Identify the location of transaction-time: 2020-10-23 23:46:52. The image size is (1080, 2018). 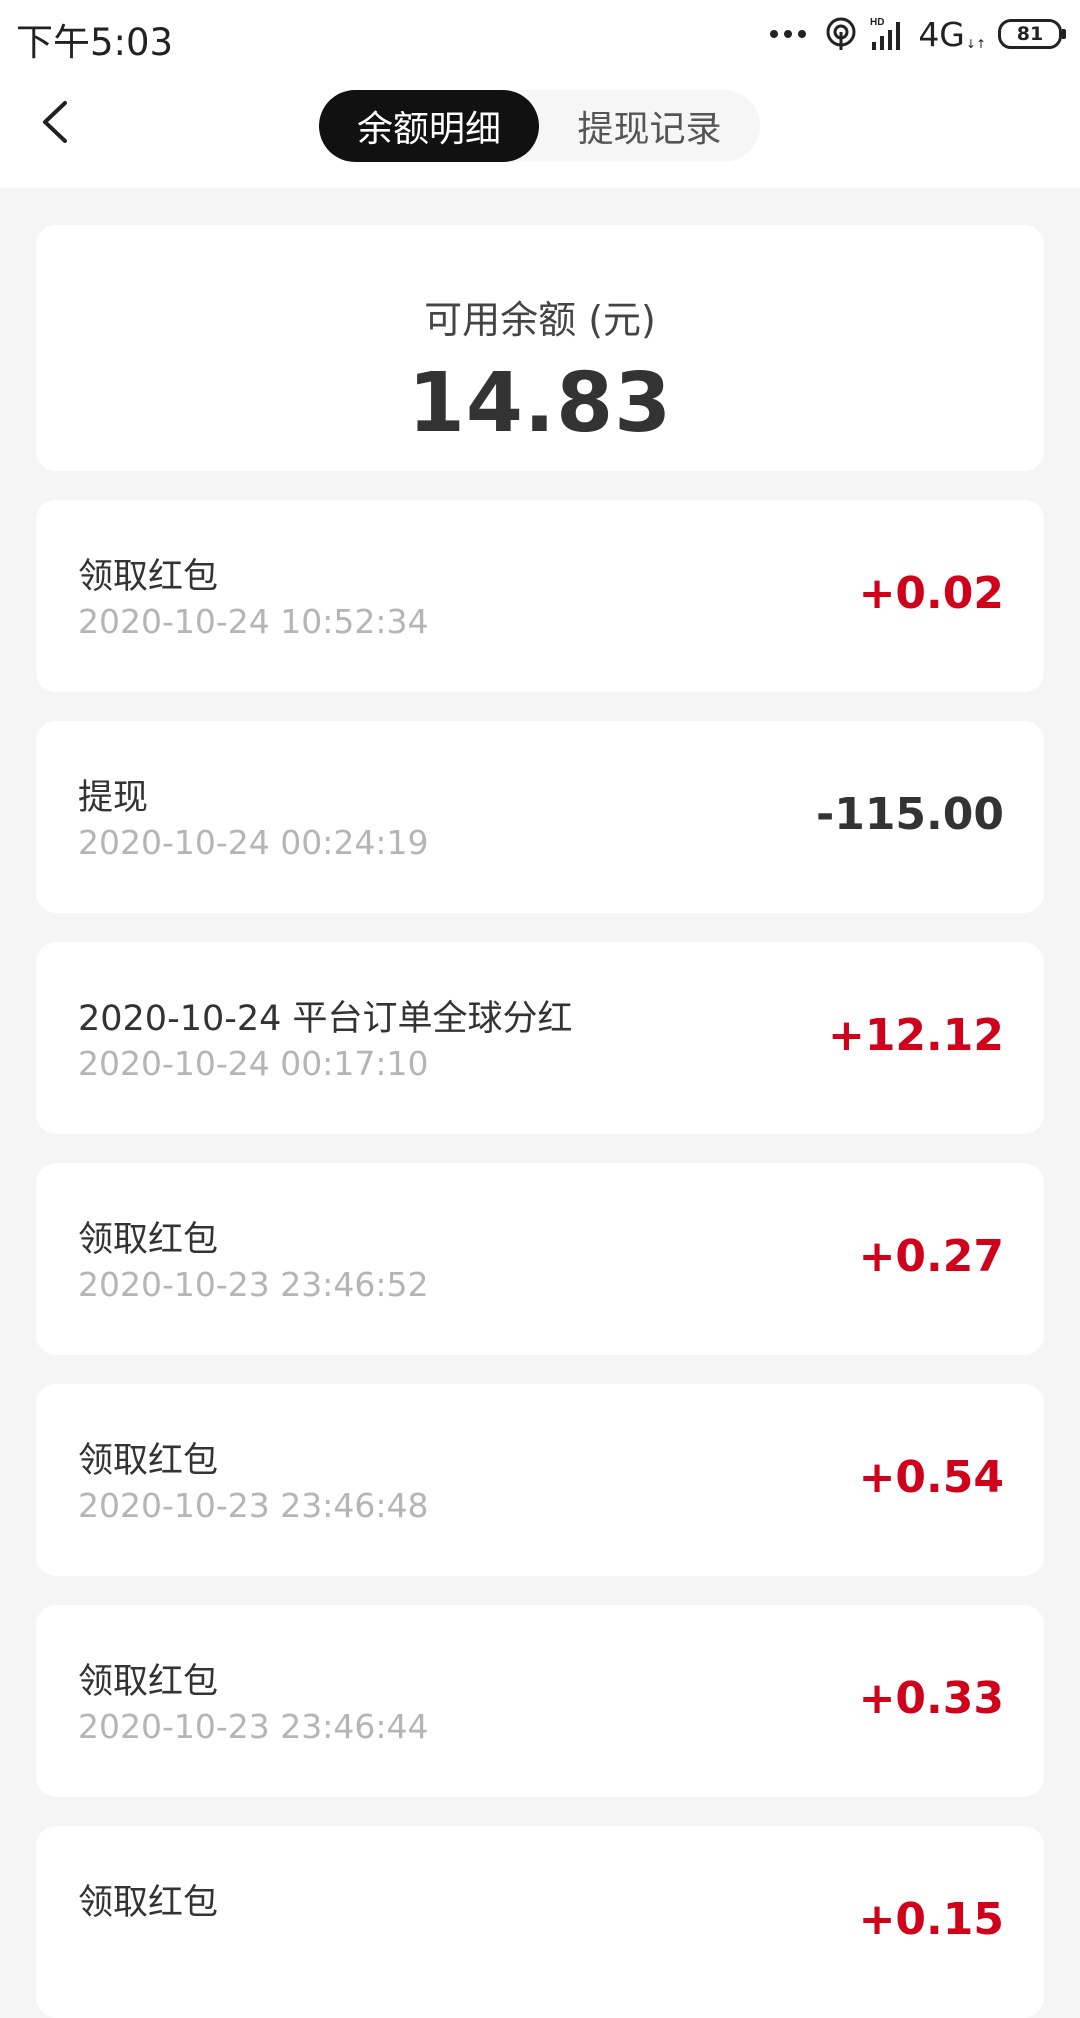
(253, 1284).